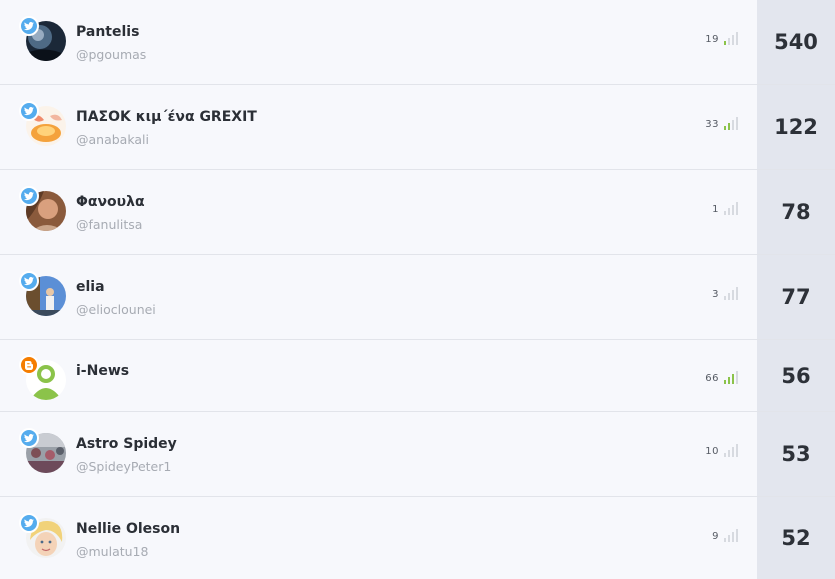  I want to click on list-item: i-News 66 56, so click(417, 376).